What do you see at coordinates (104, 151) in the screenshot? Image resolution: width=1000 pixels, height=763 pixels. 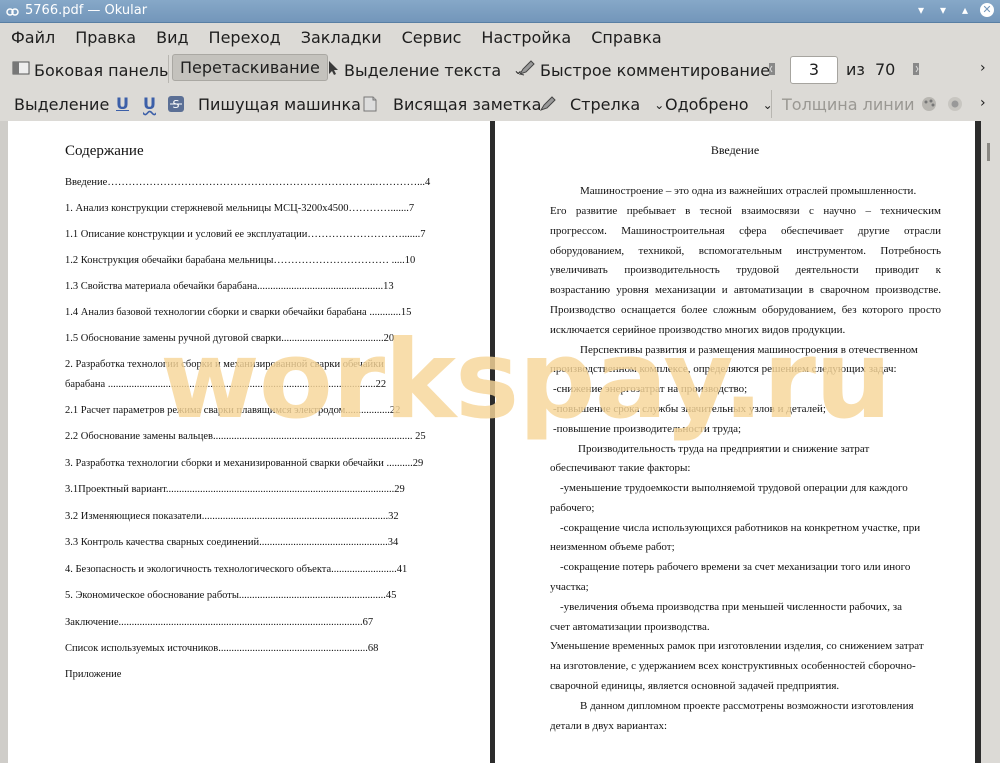 I see `toc-heading: Содержание` at bounding box center [104, 151].